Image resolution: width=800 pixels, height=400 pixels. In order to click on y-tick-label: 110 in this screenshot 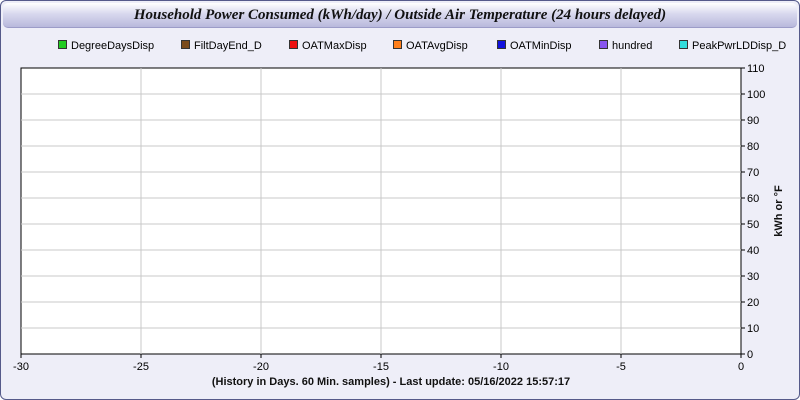, I will do `click(756, 69)`.